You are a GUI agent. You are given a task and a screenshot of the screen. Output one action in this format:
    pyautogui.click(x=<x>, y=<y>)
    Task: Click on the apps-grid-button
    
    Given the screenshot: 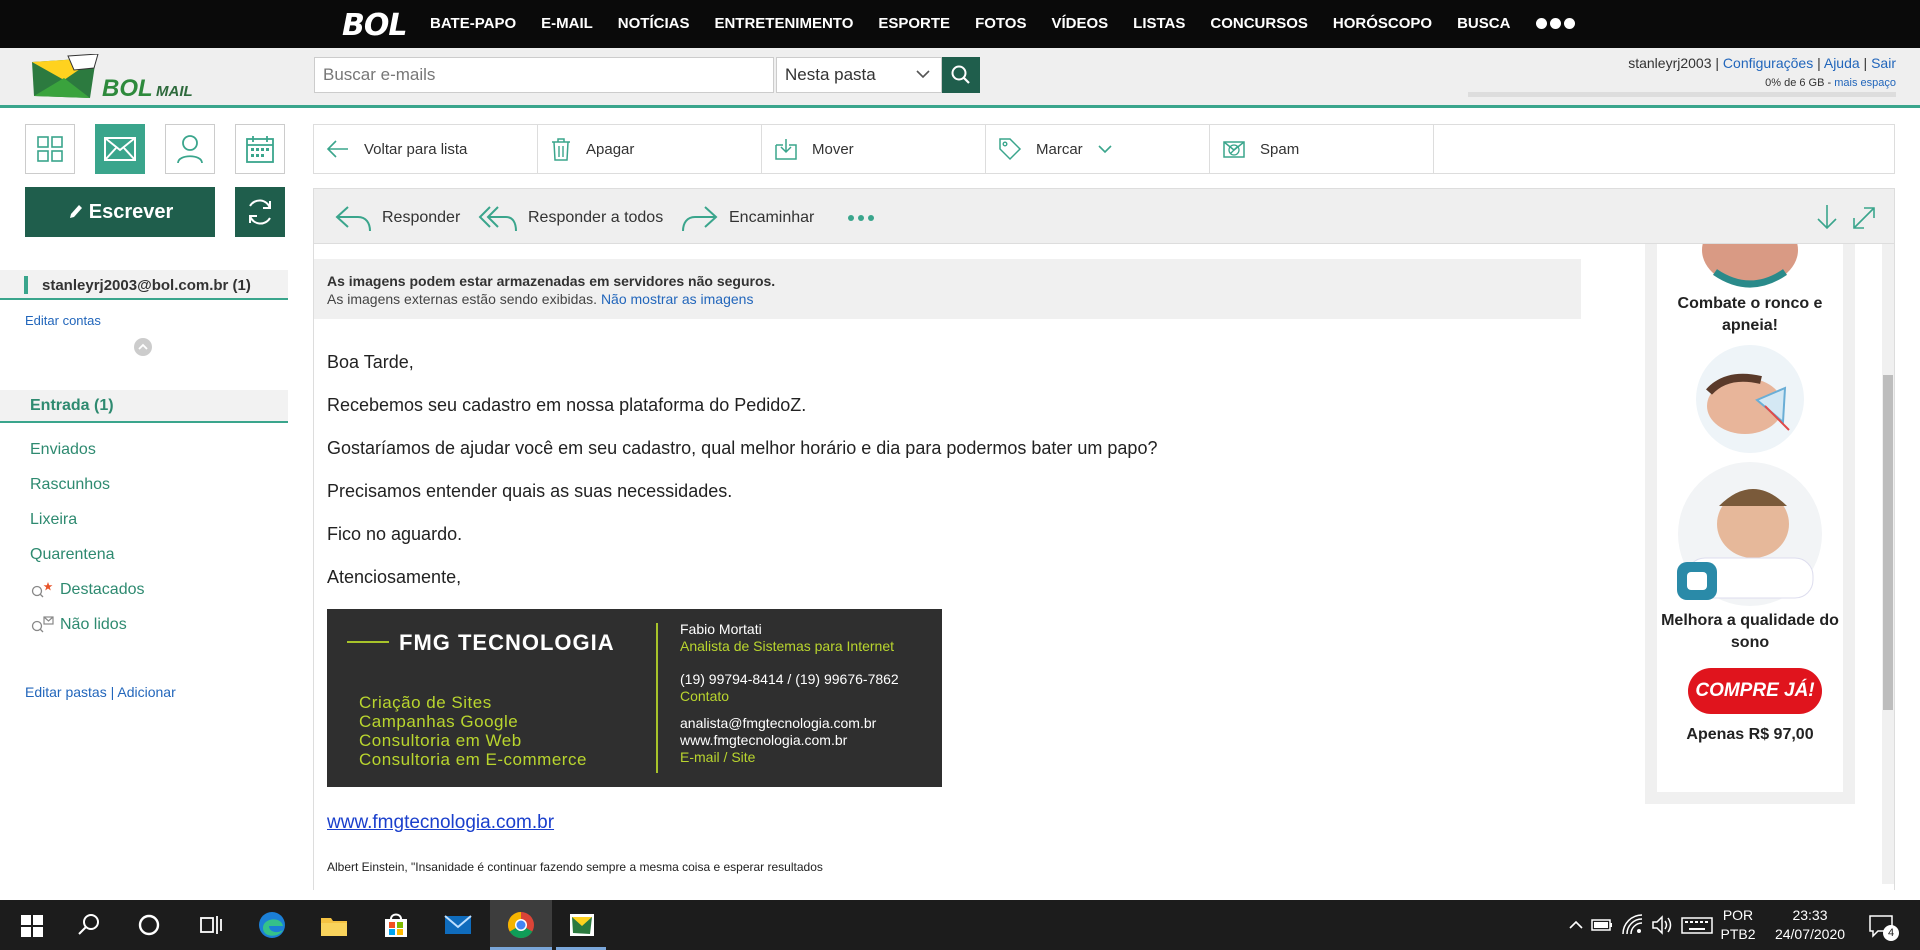 What is the action you would take?
    pyautogui.click(x=50, y=149)
    